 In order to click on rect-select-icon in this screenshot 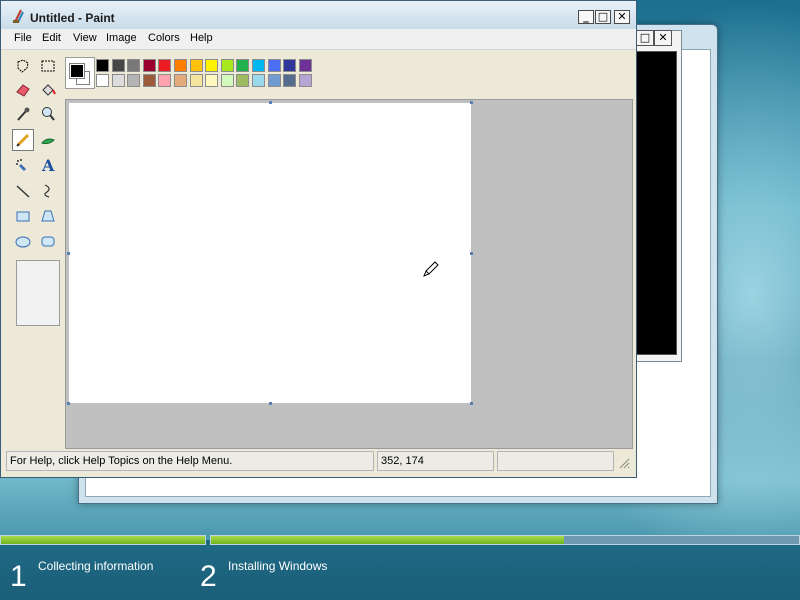, I will do `click(48, 66)`.